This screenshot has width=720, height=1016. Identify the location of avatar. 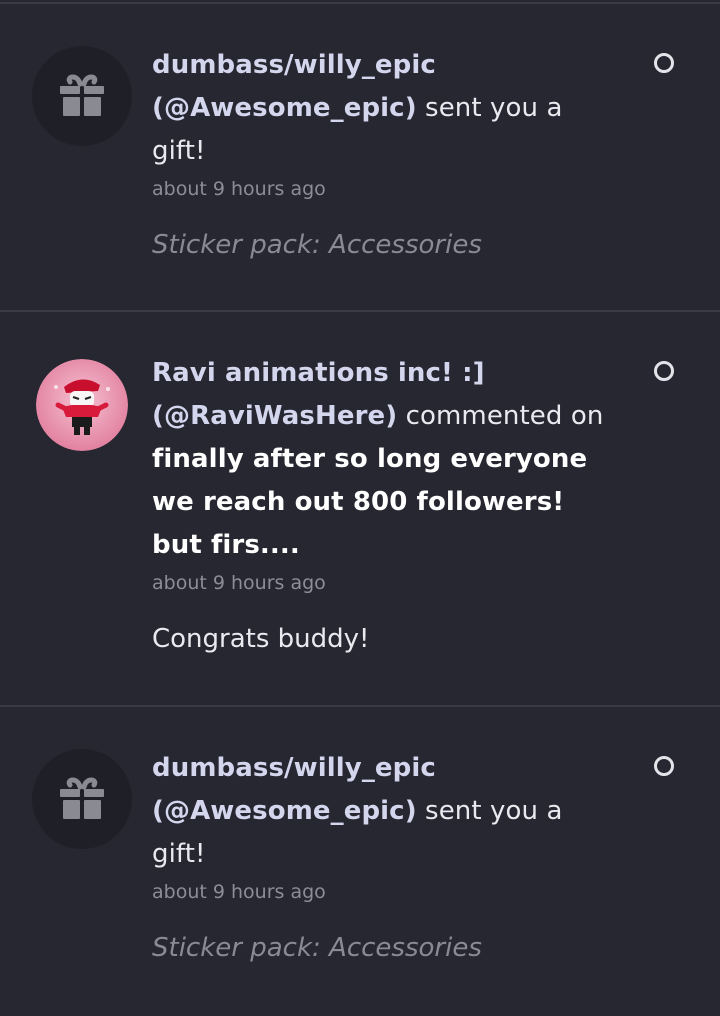
(82, 405).